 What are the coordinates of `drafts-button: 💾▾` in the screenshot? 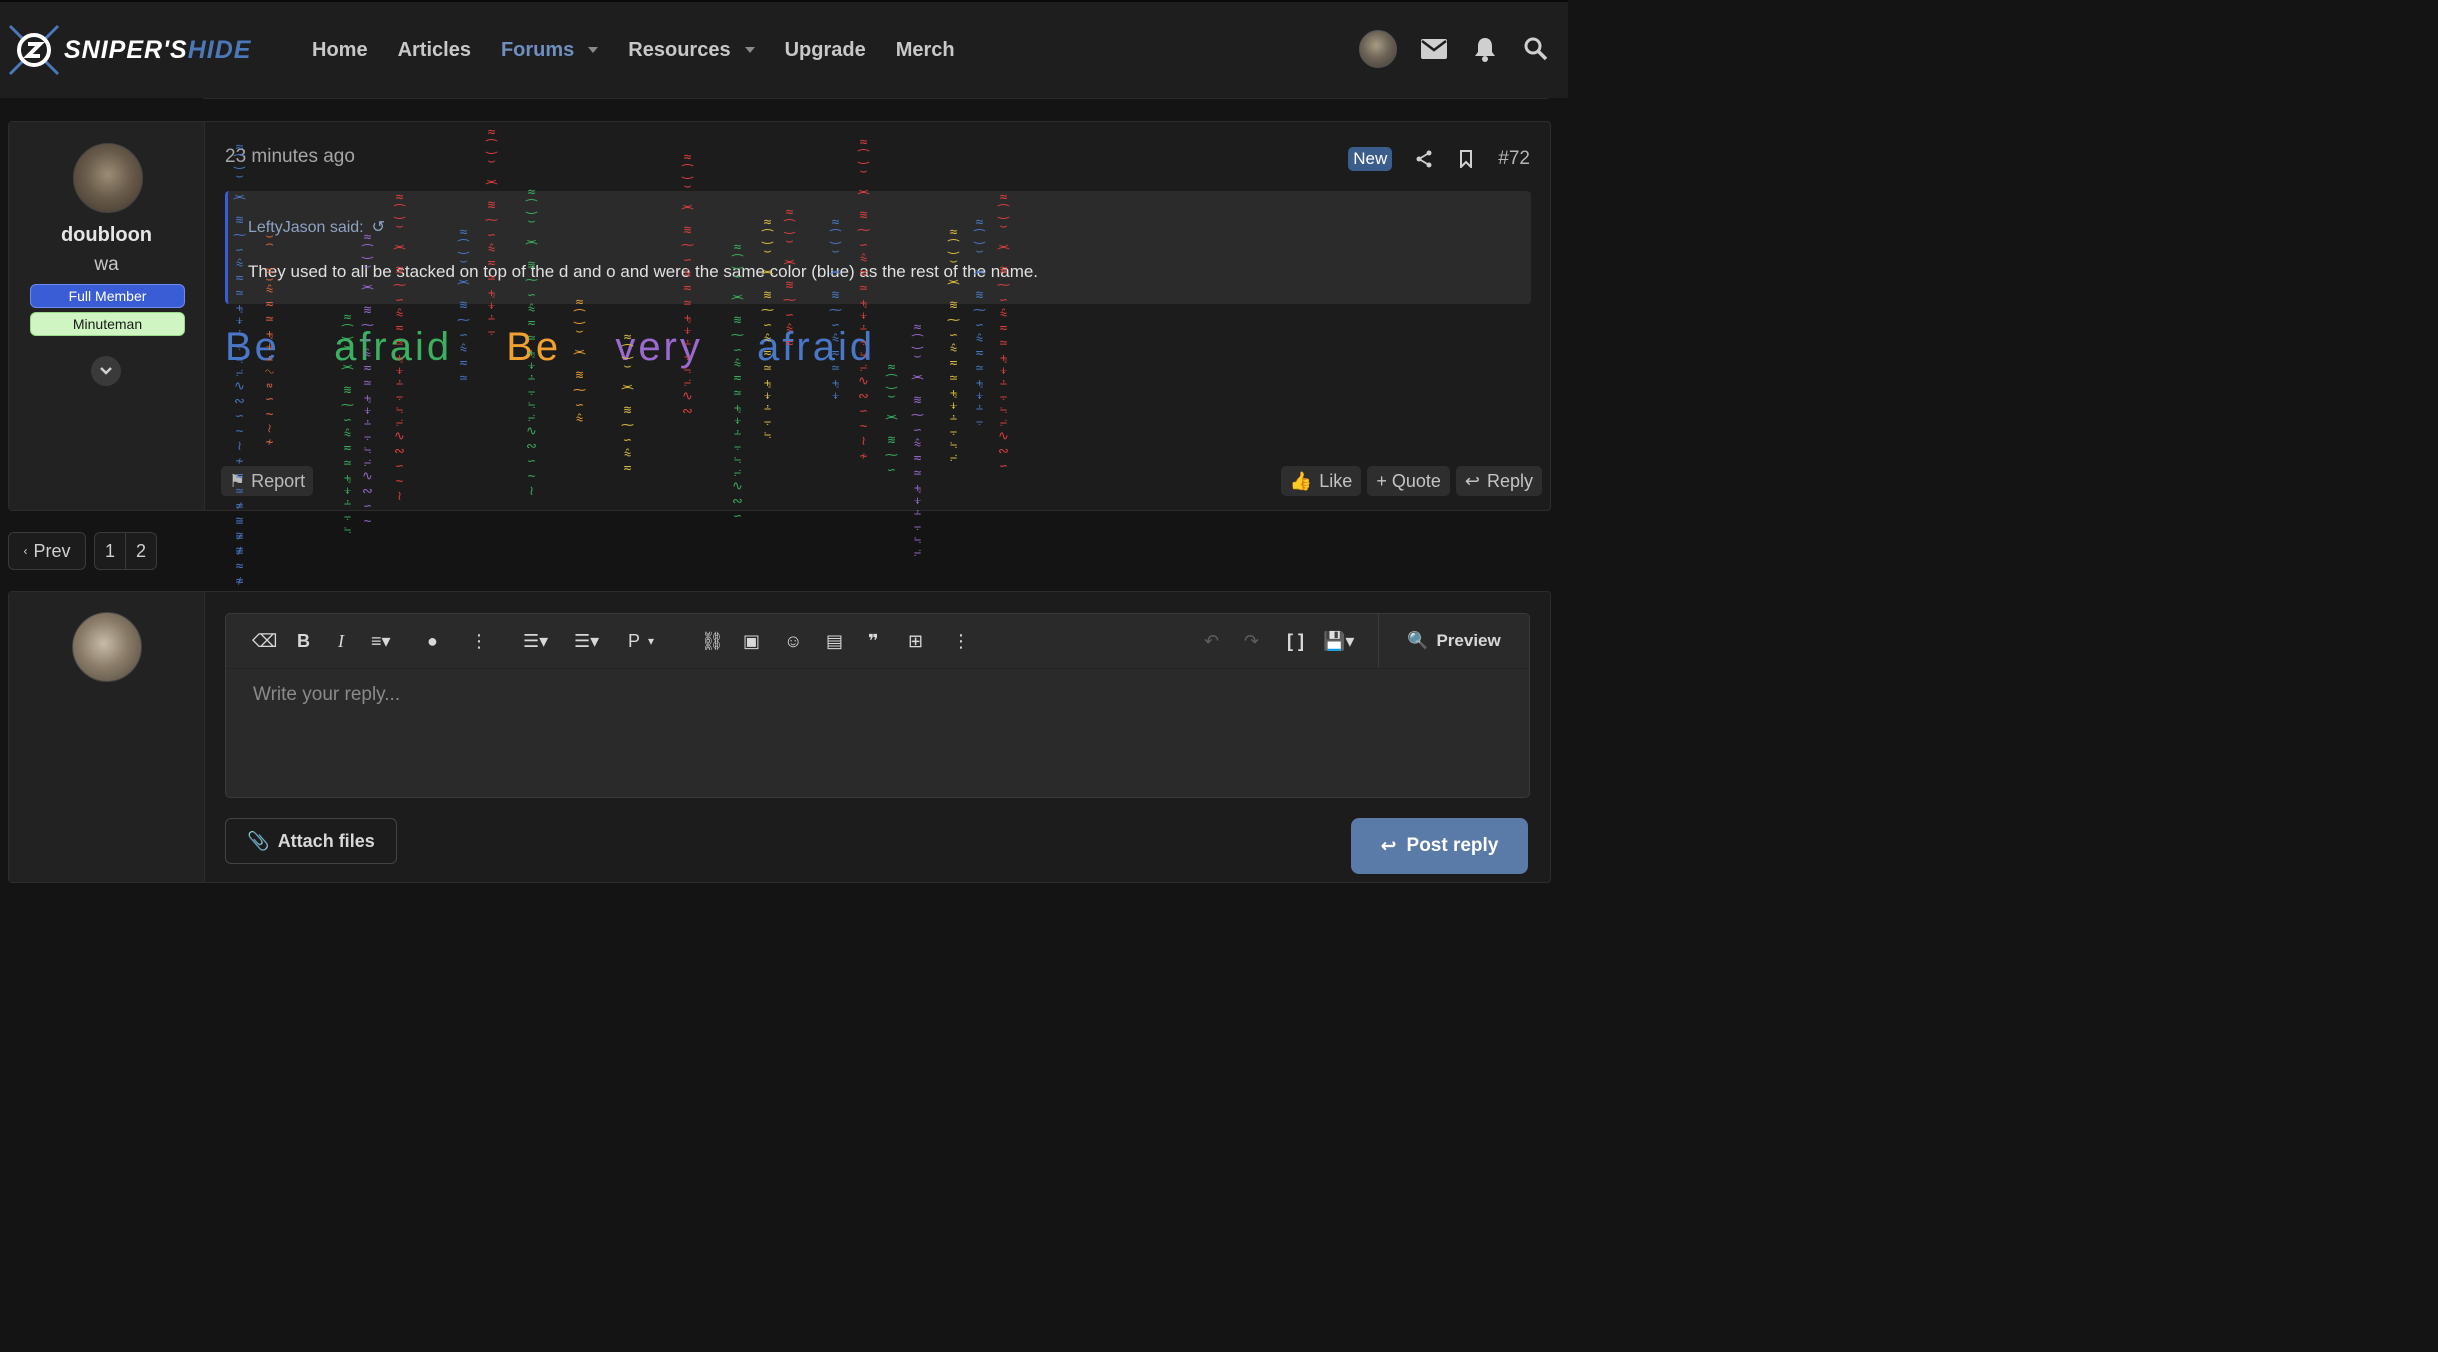 It's located at (1338, 641).